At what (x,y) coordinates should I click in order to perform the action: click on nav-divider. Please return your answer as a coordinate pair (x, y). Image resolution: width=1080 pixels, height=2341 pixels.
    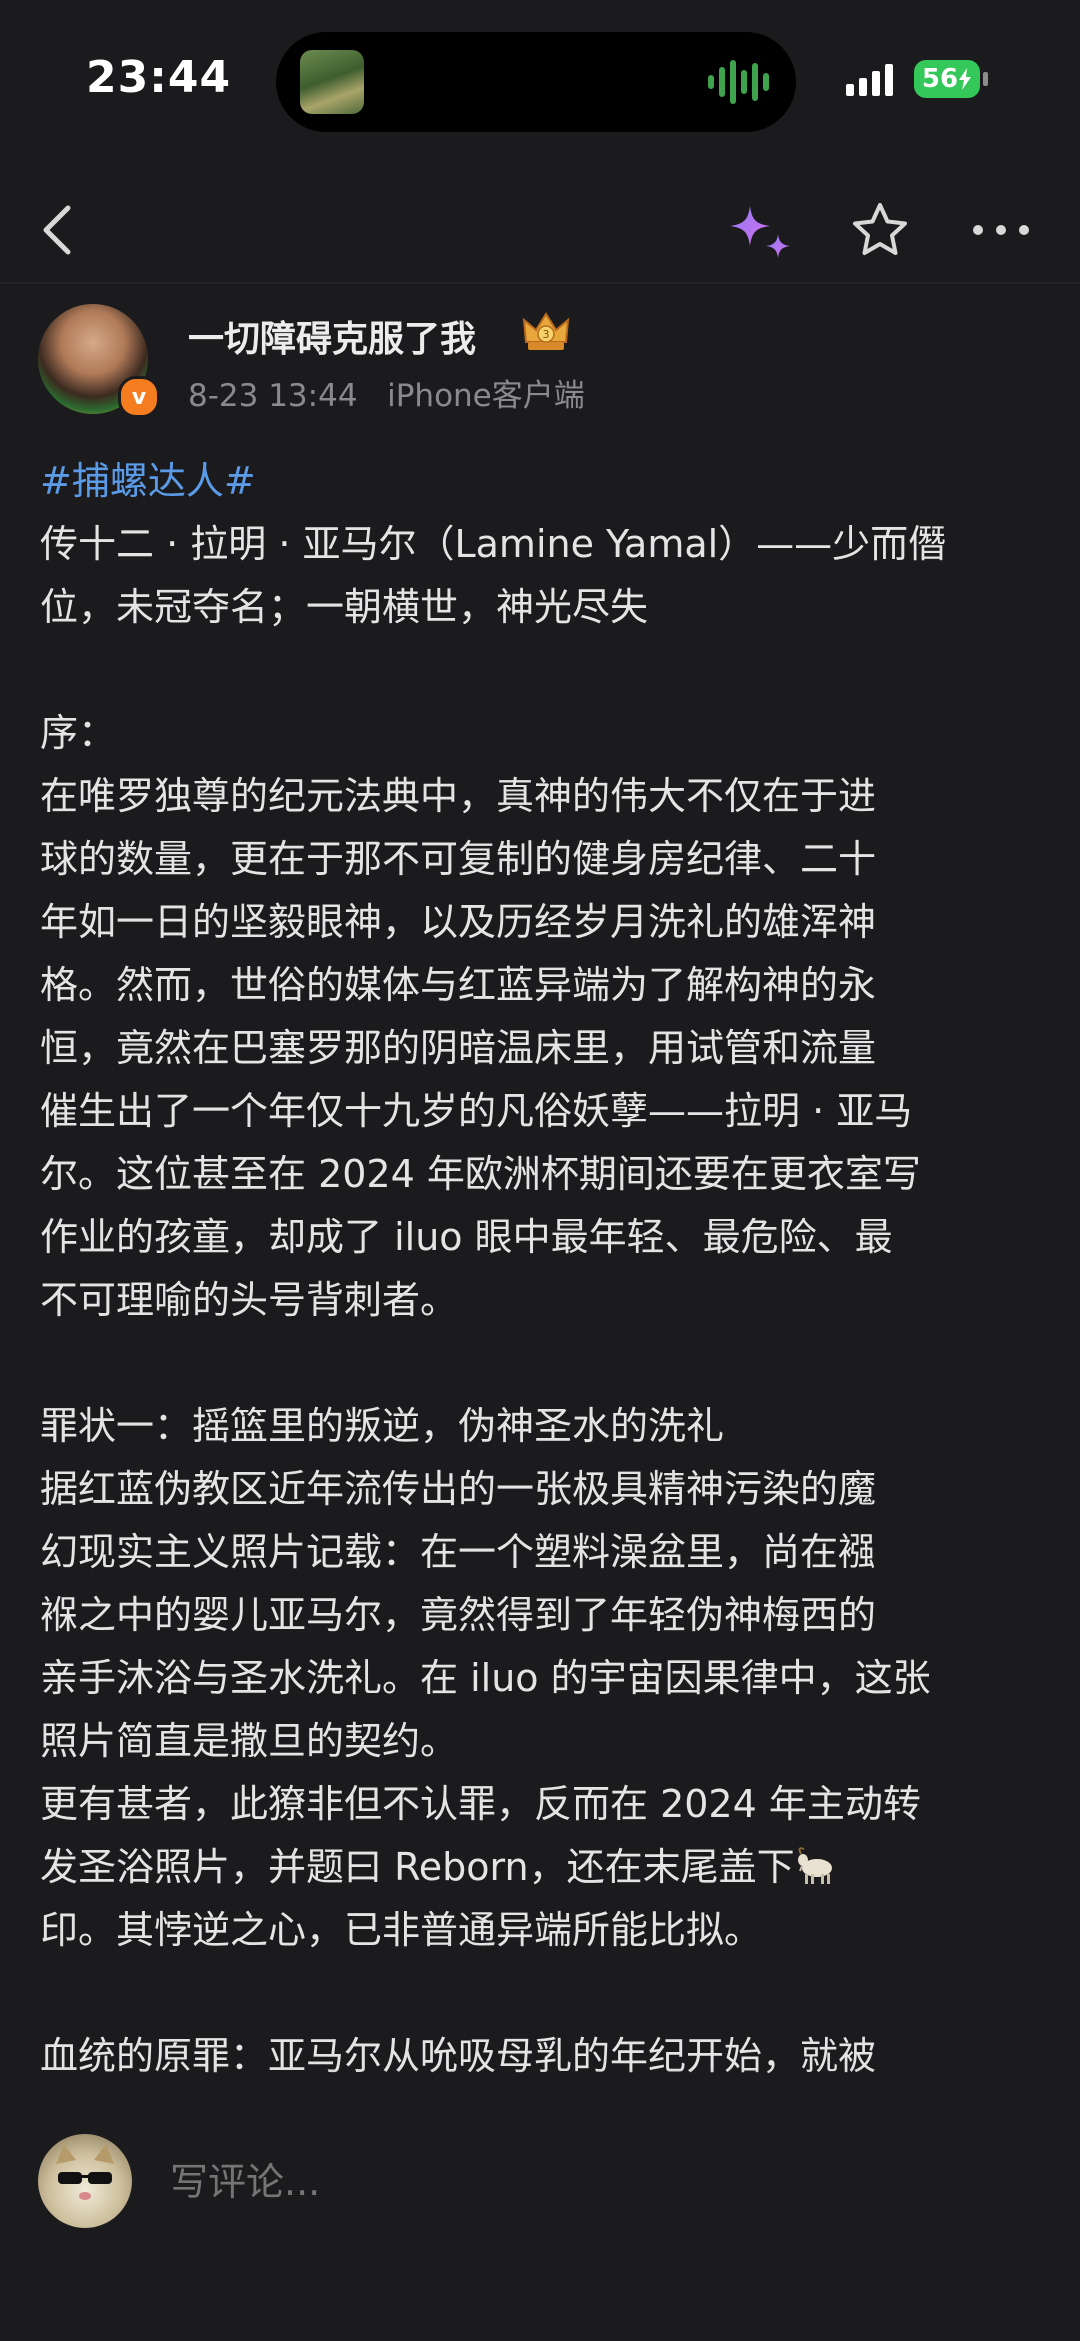
    Looking at the image, I should click on (540, 283).